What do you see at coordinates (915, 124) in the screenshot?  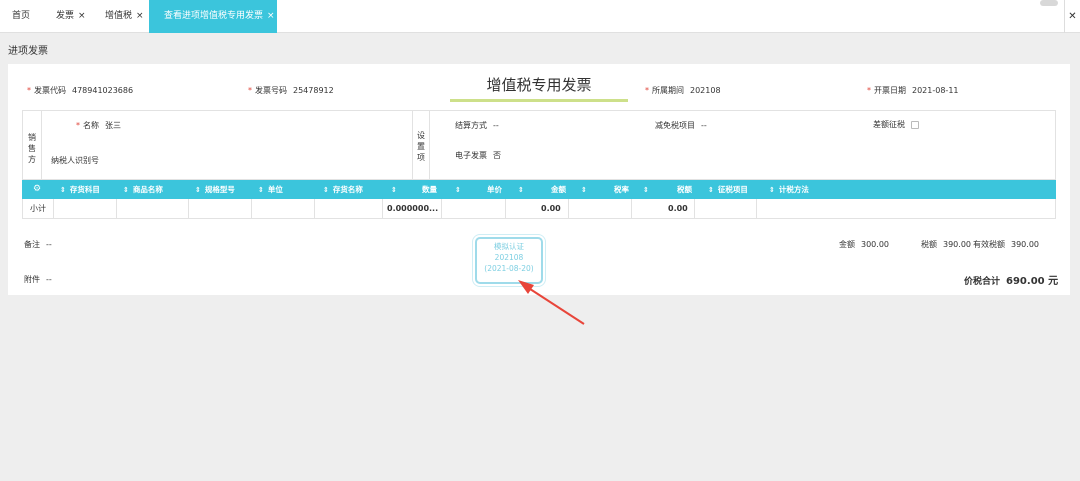 I see `diff-tax-checkbox` at bounding box center [915, 124].